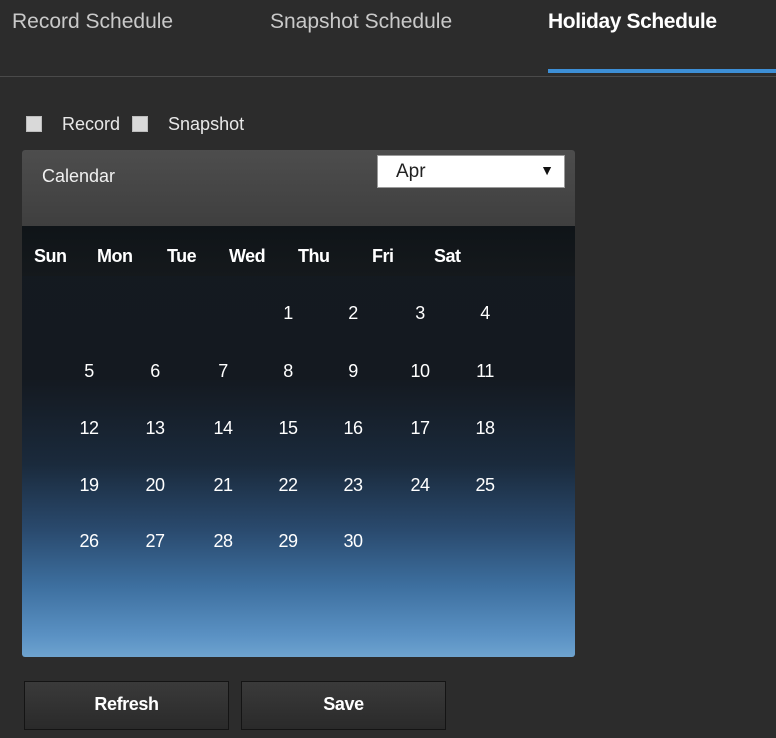 This screenshot has height=738, width=776. Describe the element at coordinates (298, 188) in the screenshot. I see `calendar-header: Calendar Apr ▼` at that location.